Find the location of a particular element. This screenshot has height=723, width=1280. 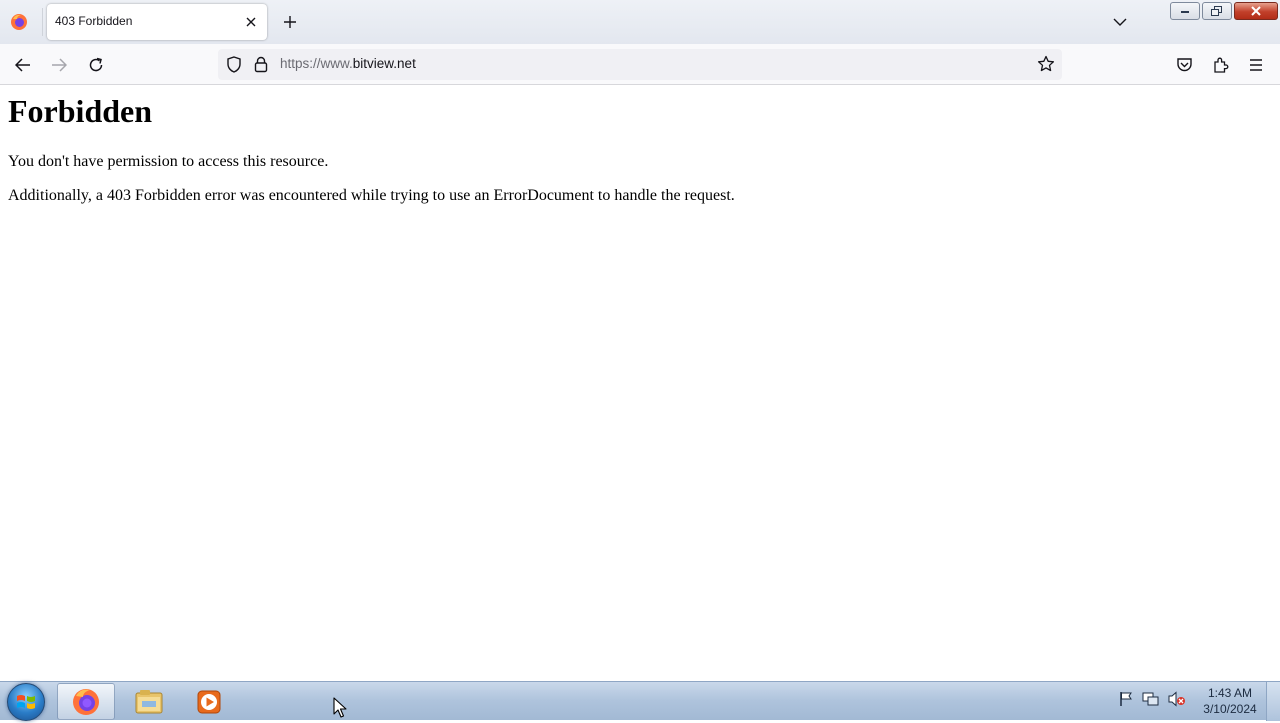

start-button is located at coordinates (26, 702).